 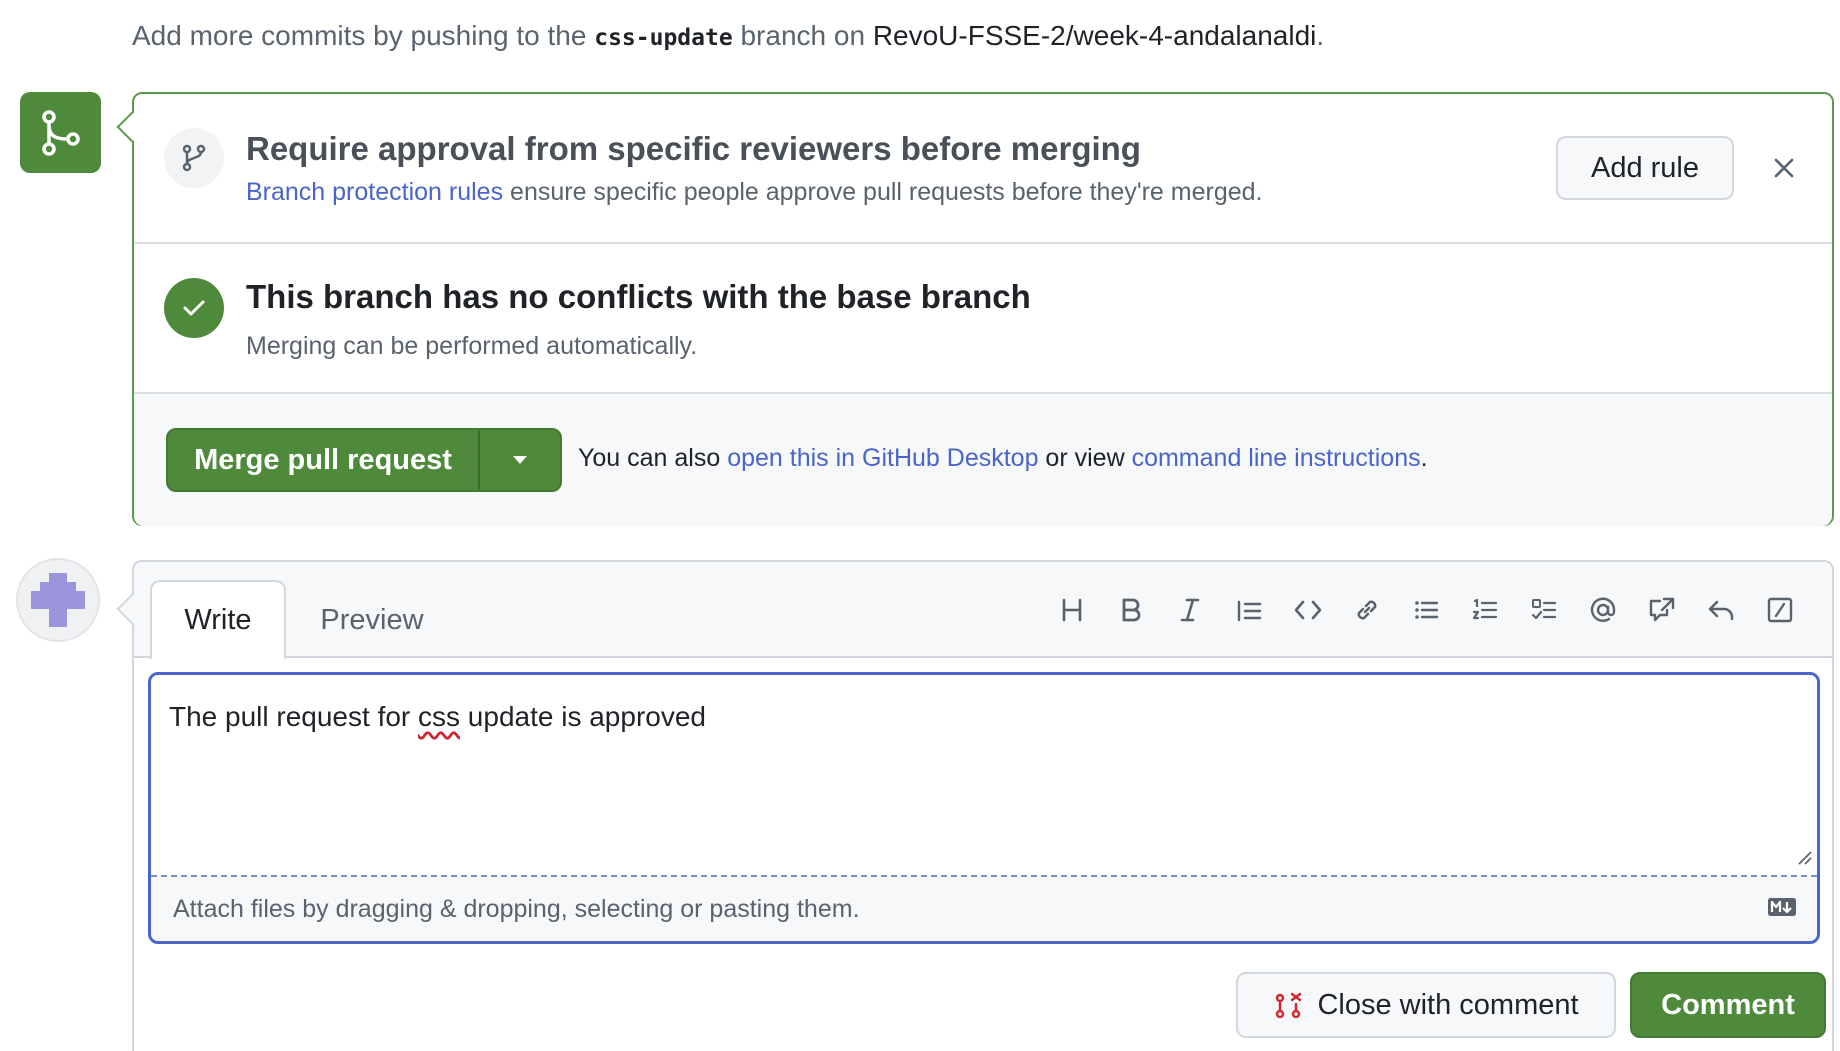 I want to click on slash-command-icon, so click(x=1780, y=610).